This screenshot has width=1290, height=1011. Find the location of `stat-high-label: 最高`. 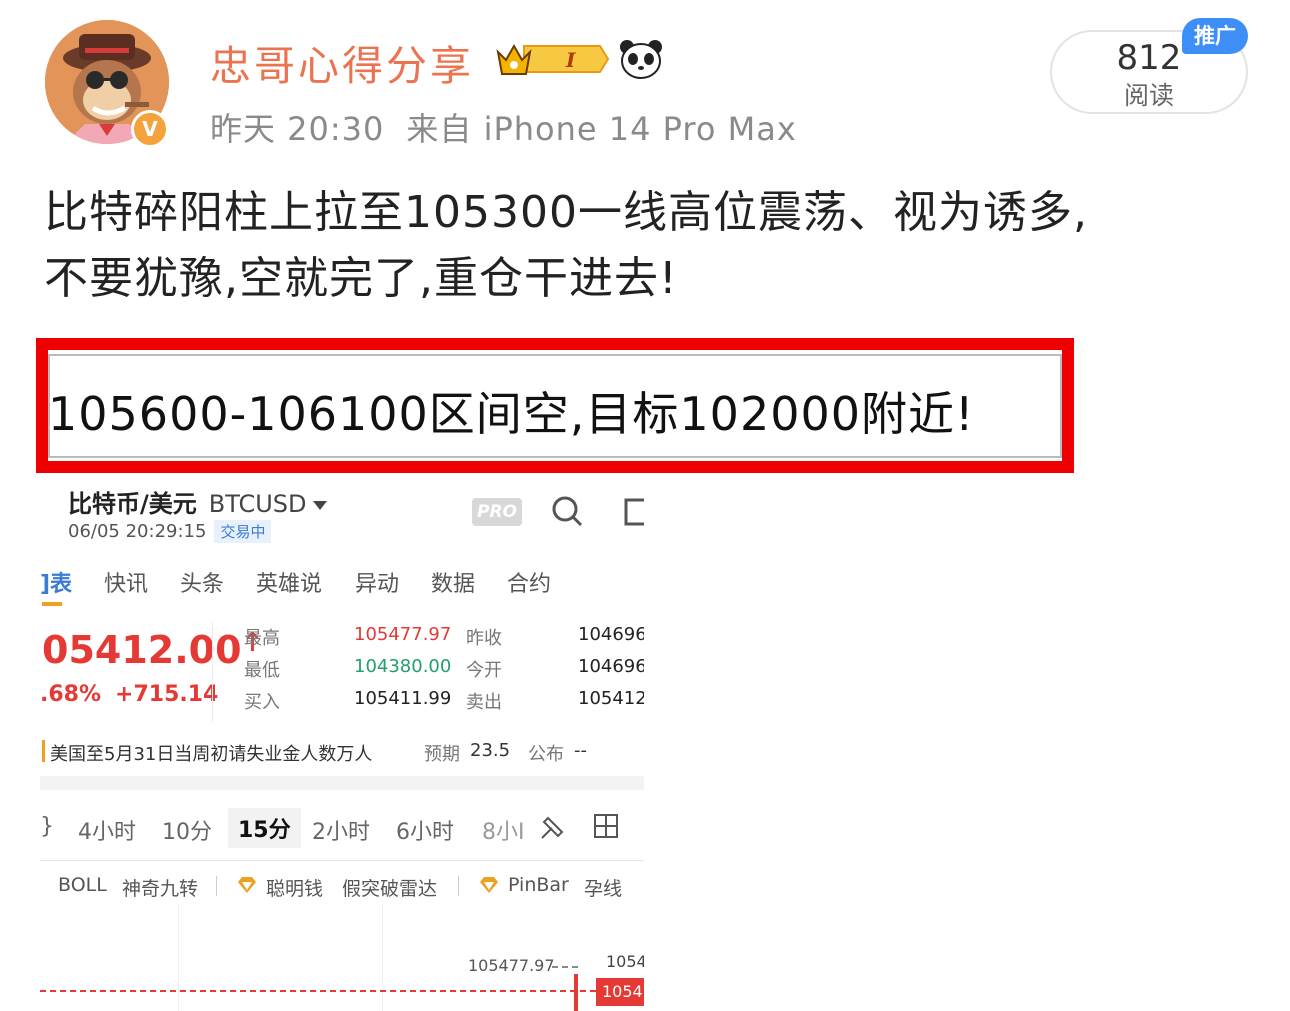

stat-high-label: 最高 is located at coordinates (262, 638).